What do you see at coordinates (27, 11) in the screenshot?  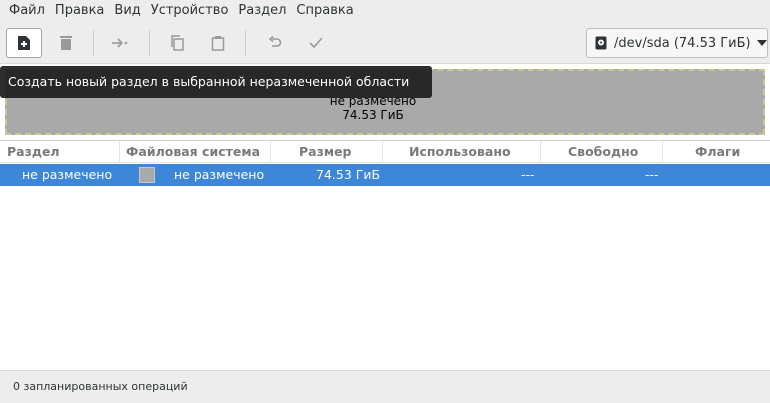 I see `menu-file: Файл` at bounding box center [27, 11].